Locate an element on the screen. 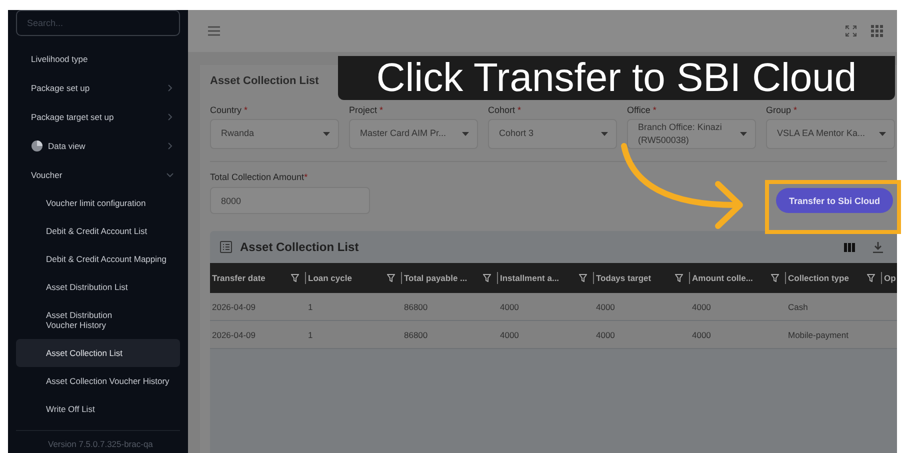 The image size is (905, 453). field-label: Country * is located at coordinates (229, 110).